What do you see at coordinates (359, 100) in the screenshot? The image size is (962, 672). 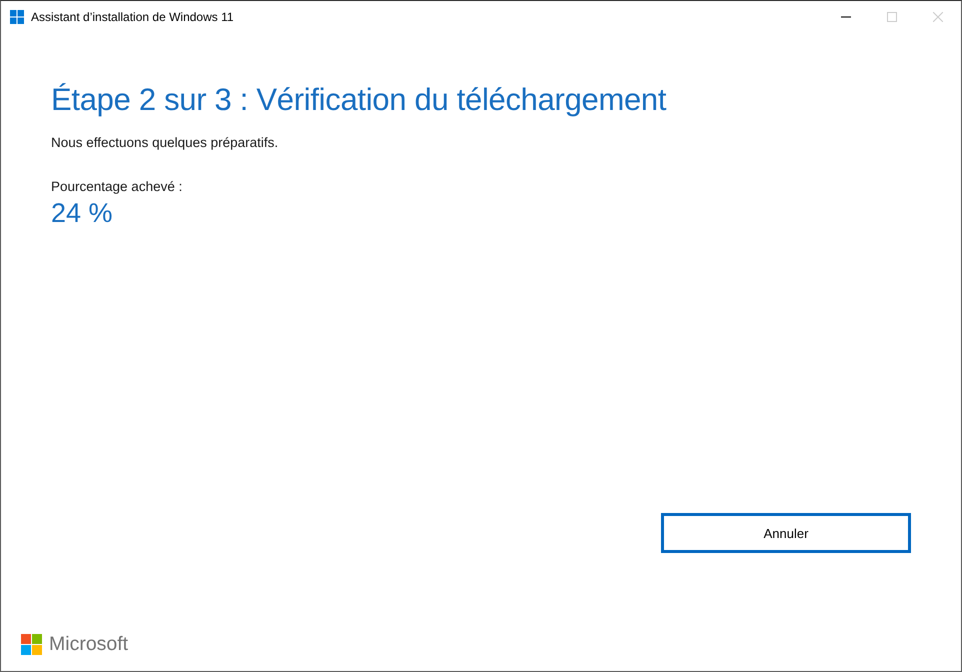 I see `step-heading: Étape 2 sur 3 : Vérification du téléchargement` at bounding box center [359, 100].